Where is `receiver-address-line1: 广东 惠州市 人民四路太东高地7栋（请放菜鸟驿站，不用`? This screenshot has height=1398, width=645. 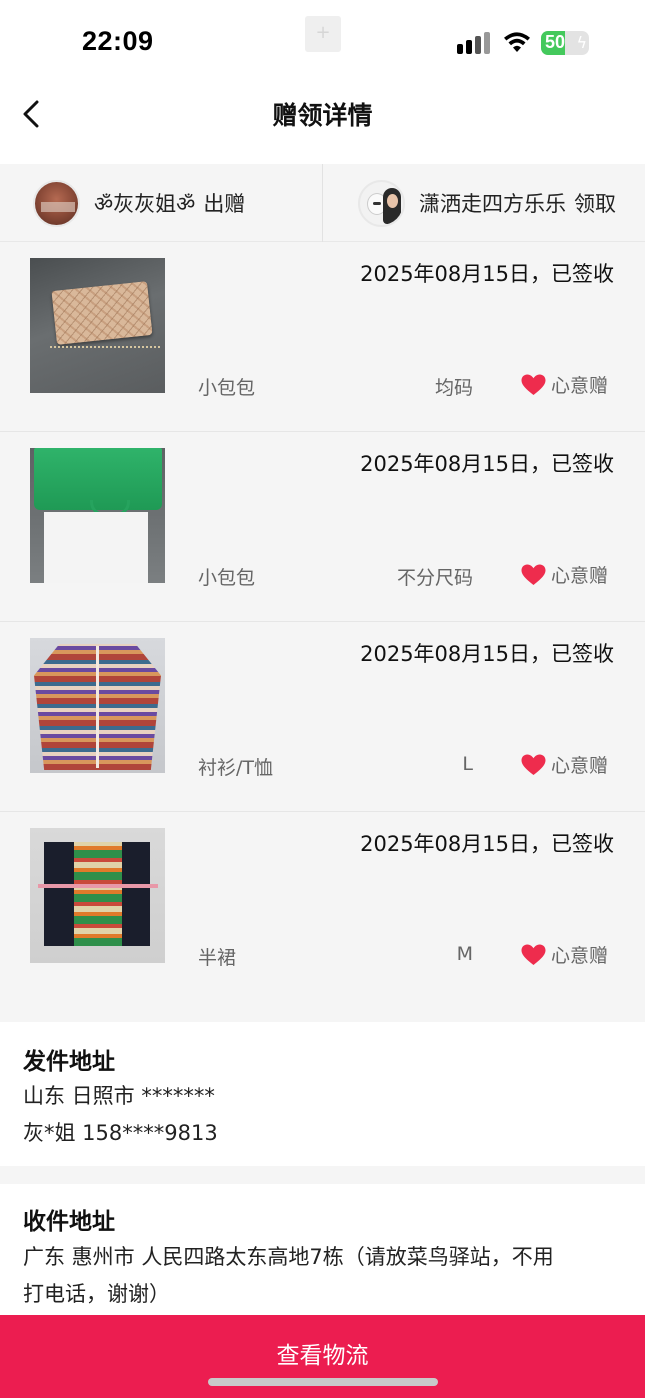 receiver-address-line1: 广东 惠州市 人民四路太东高地7栋（请放菜鸟驿站，不用 is located at coordinates (288, 1257).